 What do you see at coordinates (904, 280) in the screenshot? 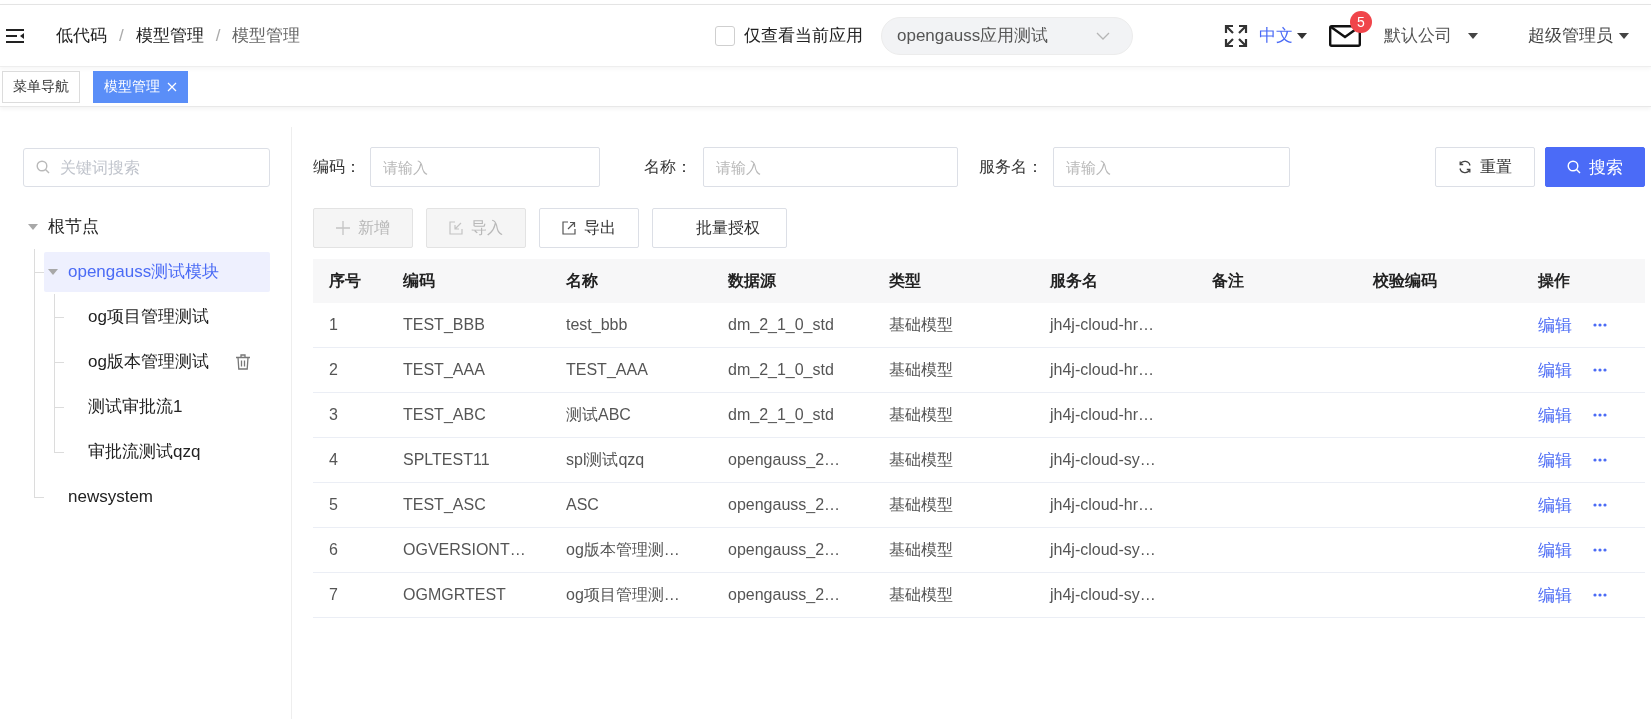
I see `column-header: 类型` at bounding box center [904, 280].